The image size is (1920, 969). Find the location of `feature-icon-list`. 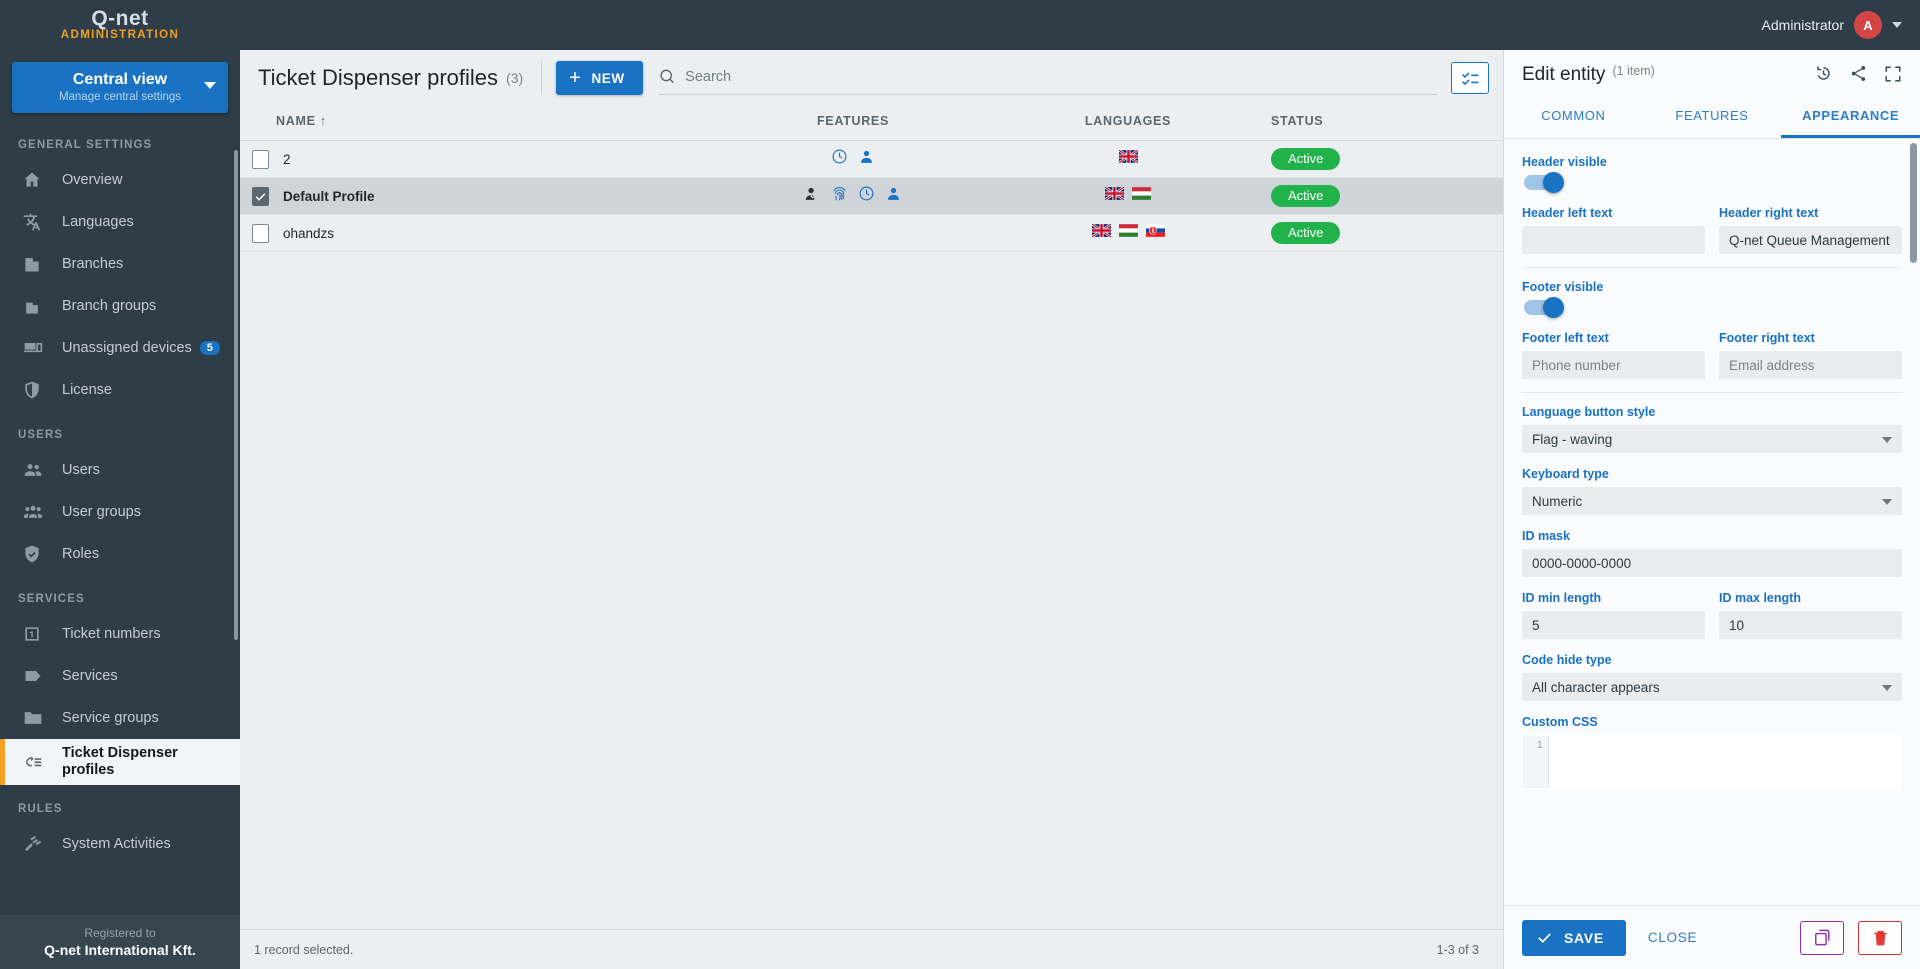

feature-icon-list is located at coordinates (853, 156).